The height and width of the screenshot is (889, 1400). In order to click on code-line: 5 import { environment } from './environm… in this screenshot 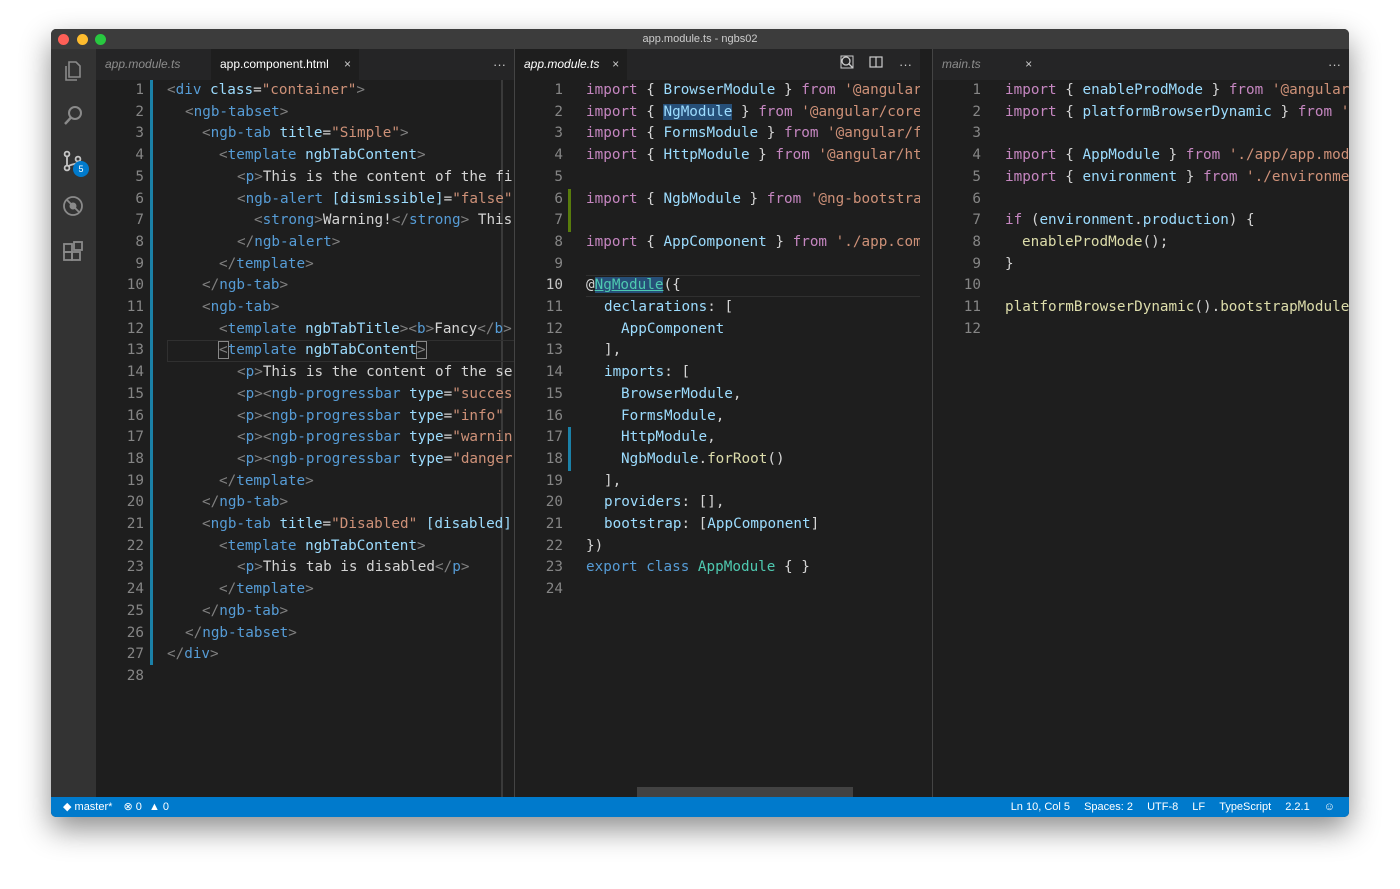, I will do `click(1160, 176)`.